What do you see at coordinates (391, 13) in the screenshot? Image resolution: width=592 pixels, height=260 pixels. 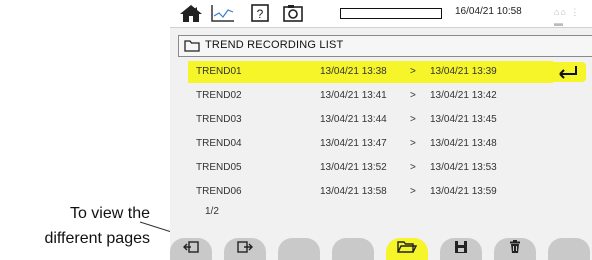 I see `memory-progress-bar` at bounding box center [391, 13].